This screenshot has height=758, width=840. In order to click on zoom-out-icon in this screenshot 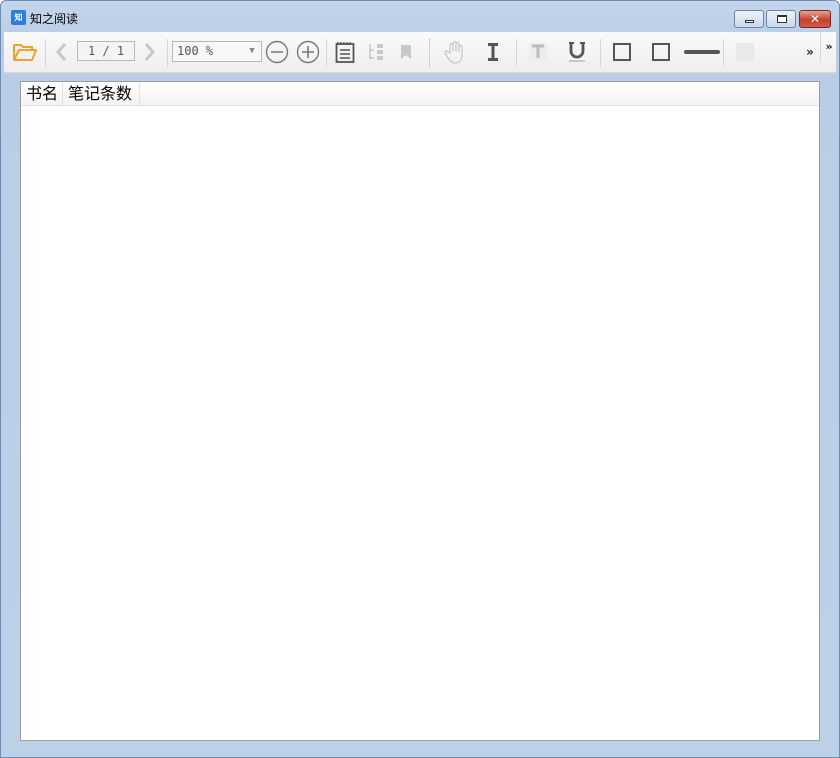, I will do `click(277, 52)`.